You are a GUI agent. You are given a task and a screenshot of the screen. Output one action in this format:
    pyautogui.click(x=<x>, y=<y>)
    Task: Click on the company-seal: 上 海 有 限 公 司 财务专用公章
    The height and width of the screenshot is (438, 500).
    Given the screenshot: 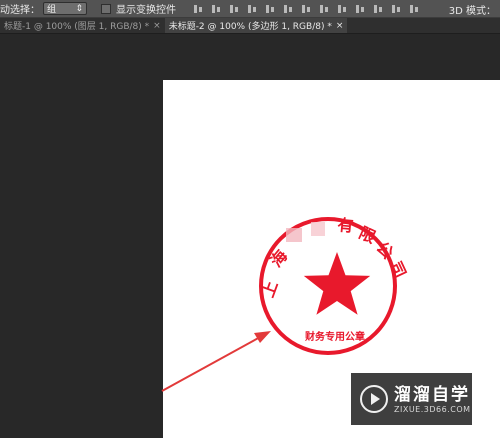 What is the action you would take?
    pyautogui.click(x=334, y=285)
    